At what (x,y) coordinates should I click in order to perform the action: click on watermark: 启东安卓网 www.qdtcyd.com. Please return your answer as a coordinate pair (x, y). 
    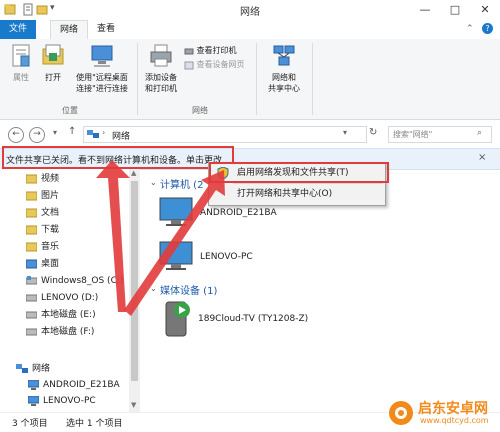
    Looking at the image, I should click on (444, 413).